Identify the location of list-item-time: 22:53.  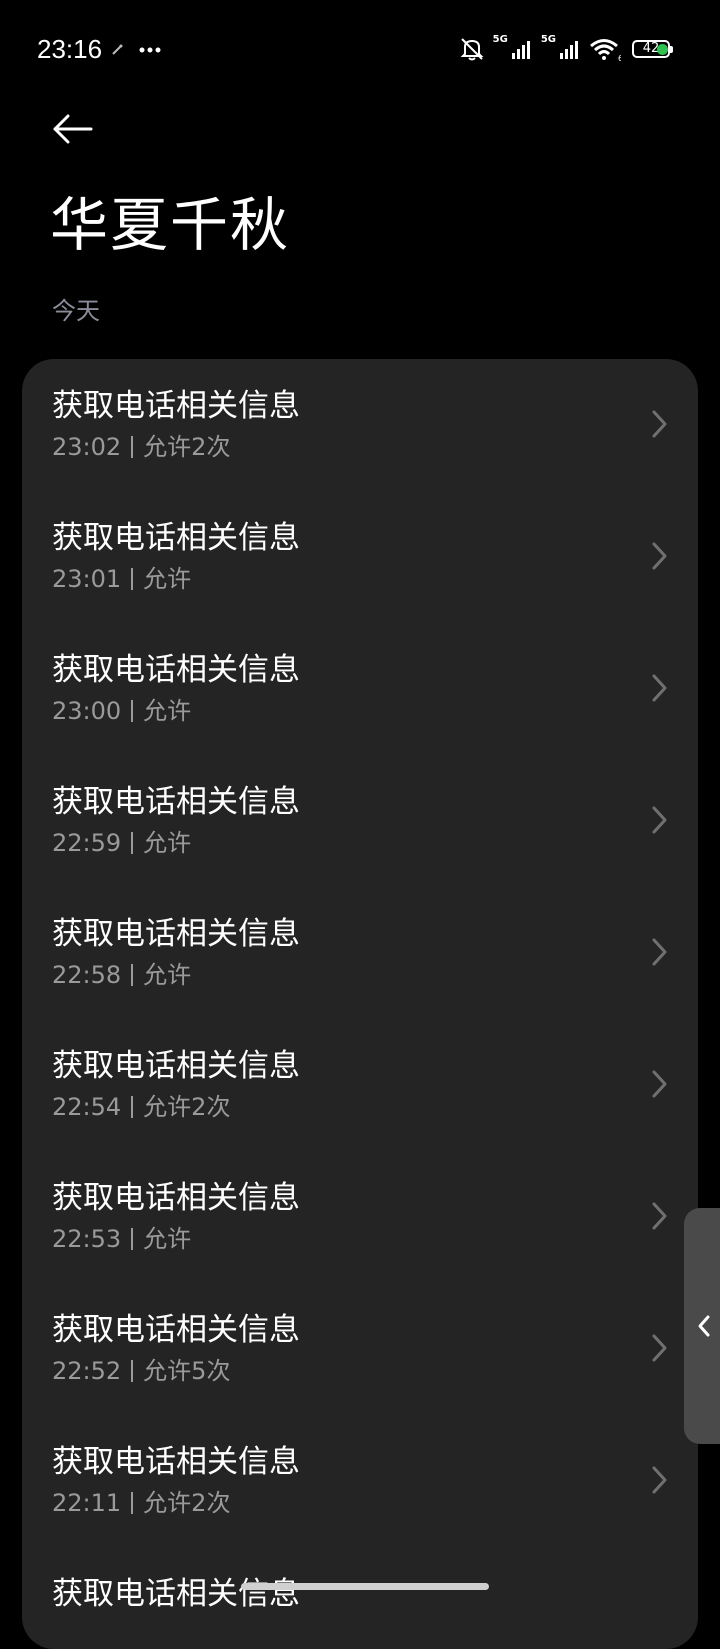
(87, 1239).